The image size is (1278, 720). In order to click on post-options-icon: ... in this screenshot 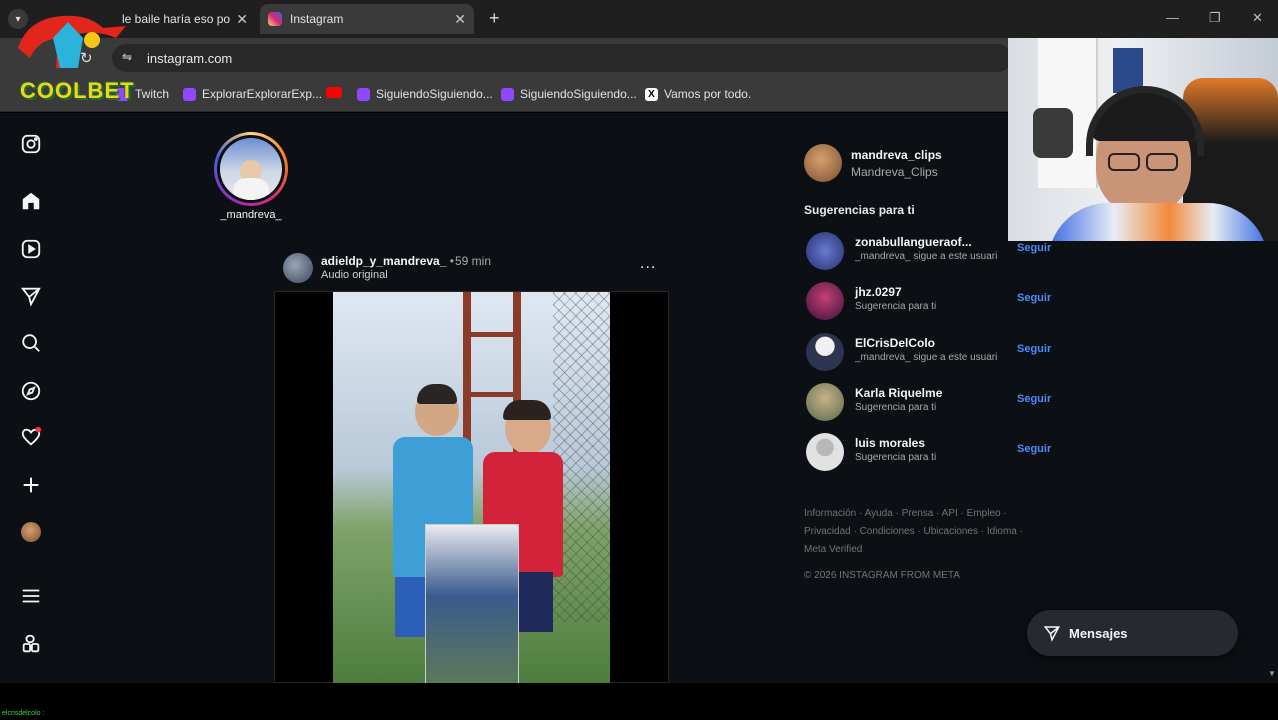, I will do `click(648, 264)`.